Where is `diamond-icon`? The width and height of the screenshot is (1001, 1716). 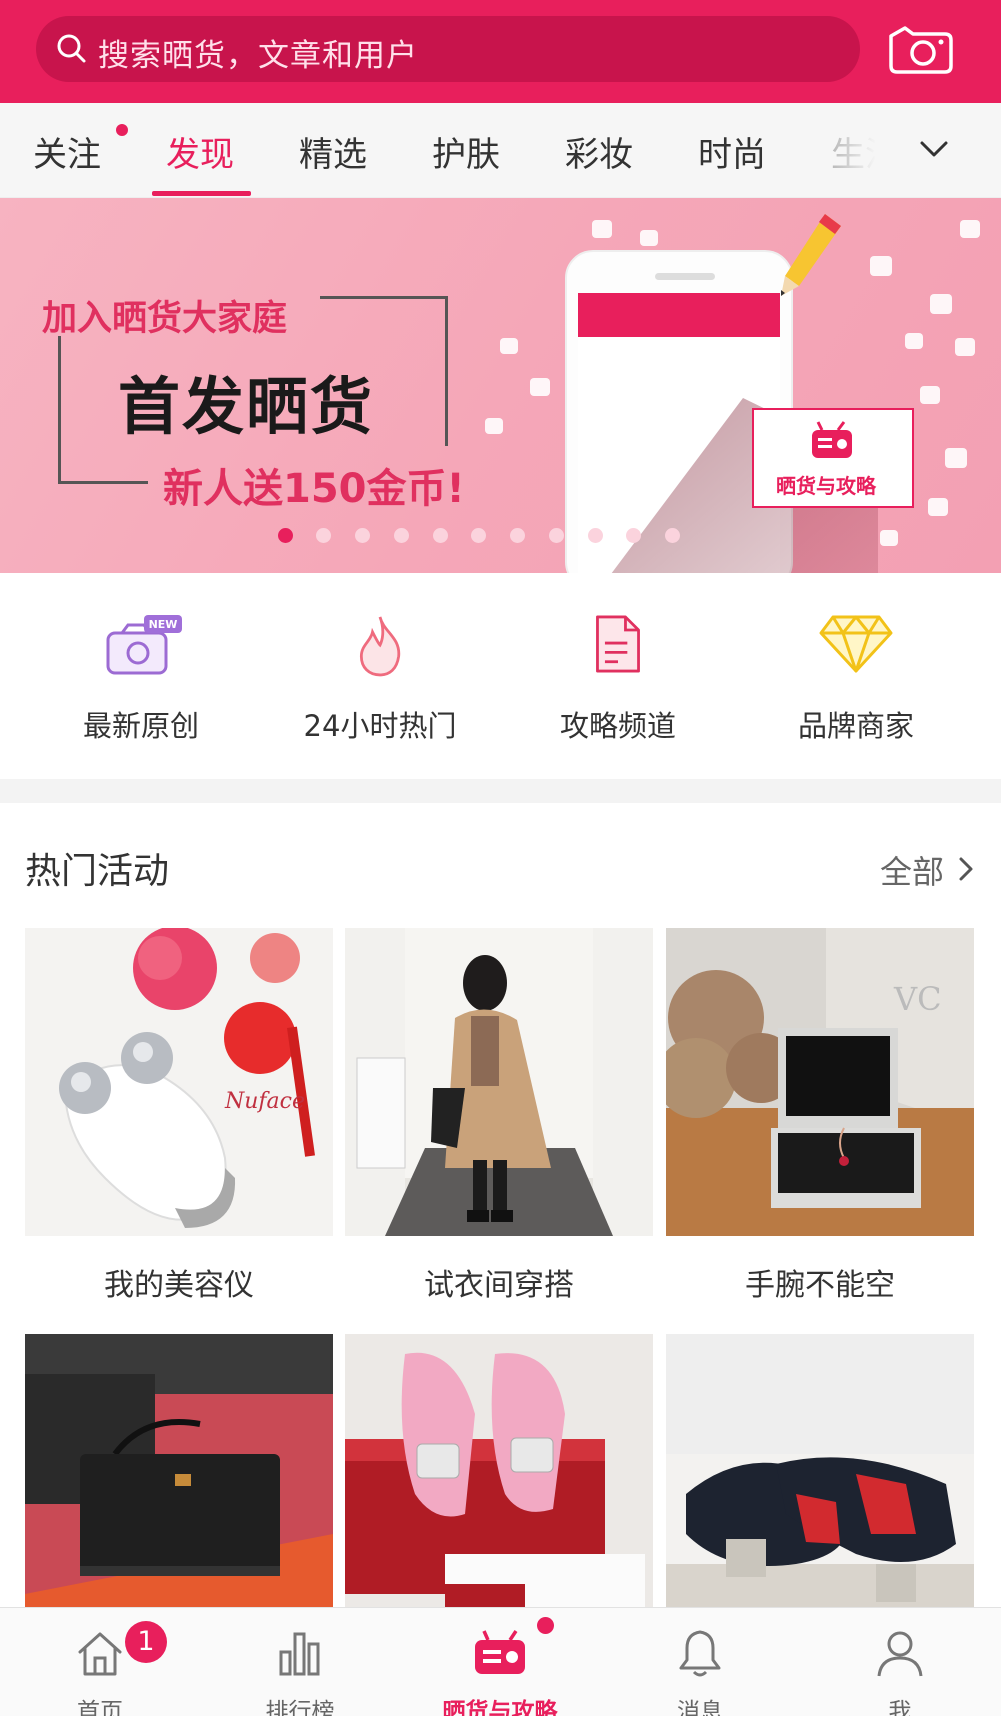 diamond-icon is located at coordinates (856, 644).